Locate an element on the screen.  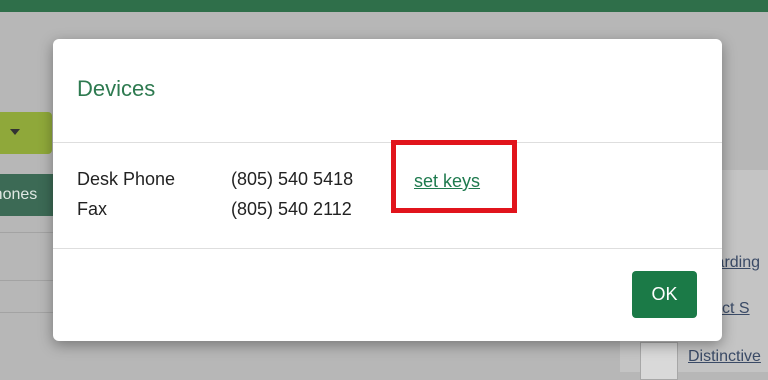
background-dropdown-button is located at coordinates (26, 133).